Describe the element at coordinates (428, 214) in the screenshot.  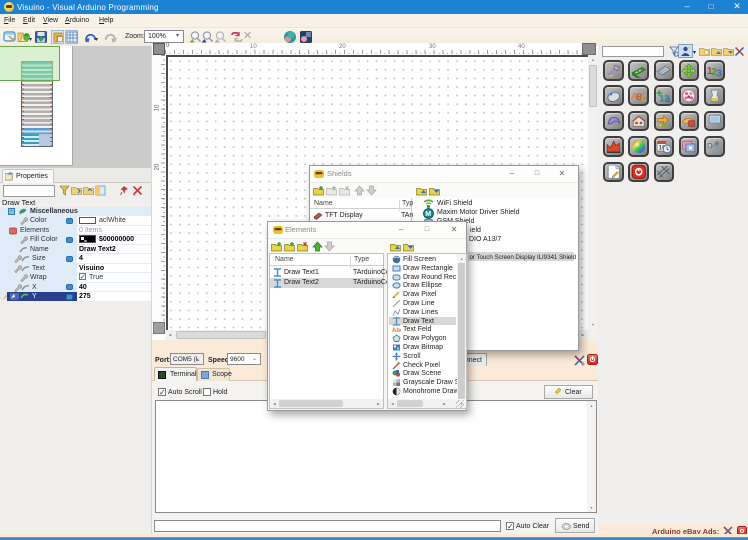
I see `svg-text: M` at that location.